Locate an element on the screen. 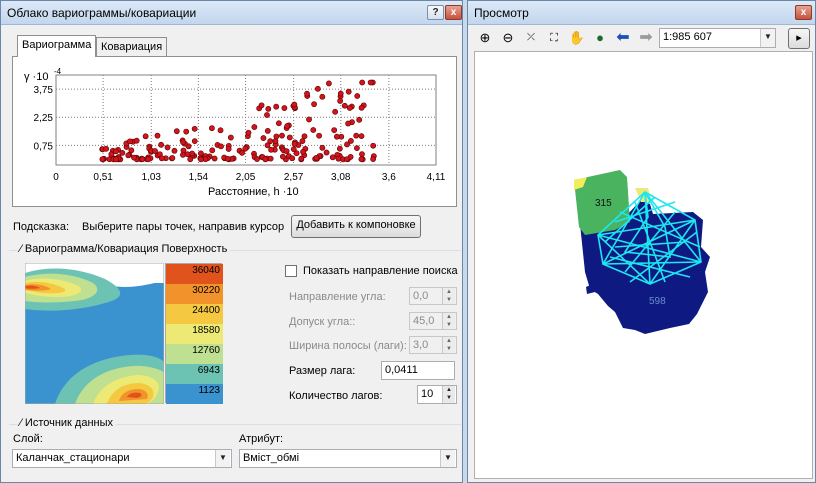  fixed-zoom-out-icon: ⛶ is located at coordinates (554, 38).